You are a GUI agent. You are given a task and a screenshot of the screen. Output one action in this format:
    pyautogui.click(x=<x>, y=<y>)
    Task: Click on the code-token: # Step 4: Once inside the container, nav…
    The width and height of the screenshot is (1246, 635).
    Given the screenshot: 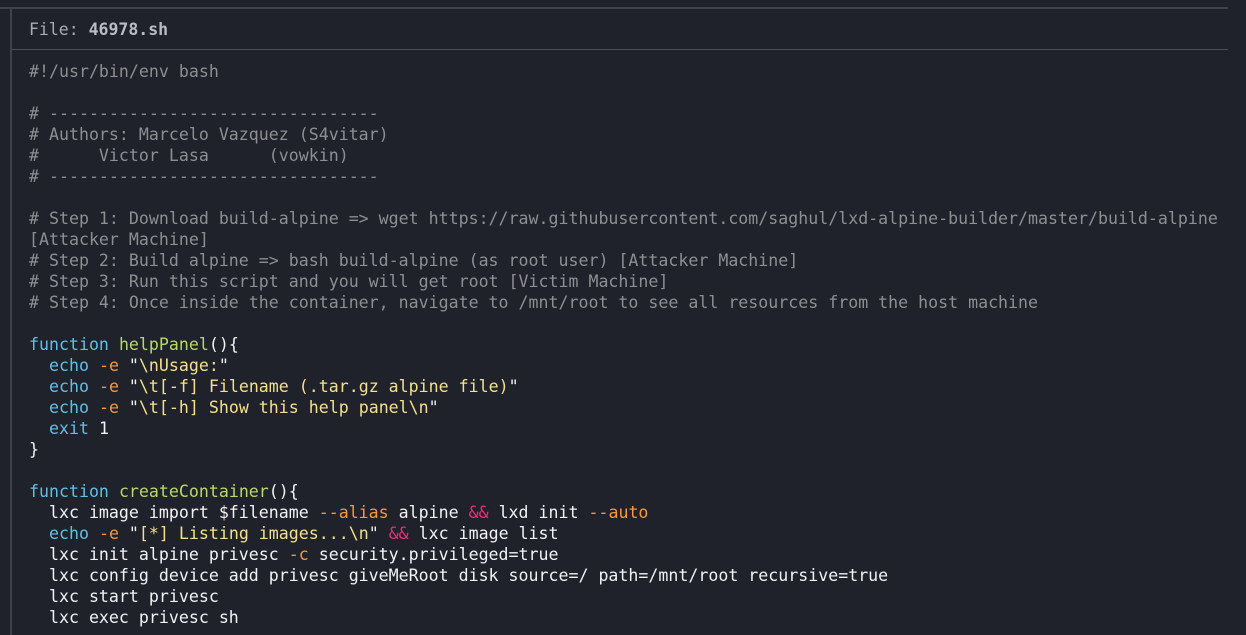 What is the action you would take?
    pyautogui.click(x=534, y=302)
    